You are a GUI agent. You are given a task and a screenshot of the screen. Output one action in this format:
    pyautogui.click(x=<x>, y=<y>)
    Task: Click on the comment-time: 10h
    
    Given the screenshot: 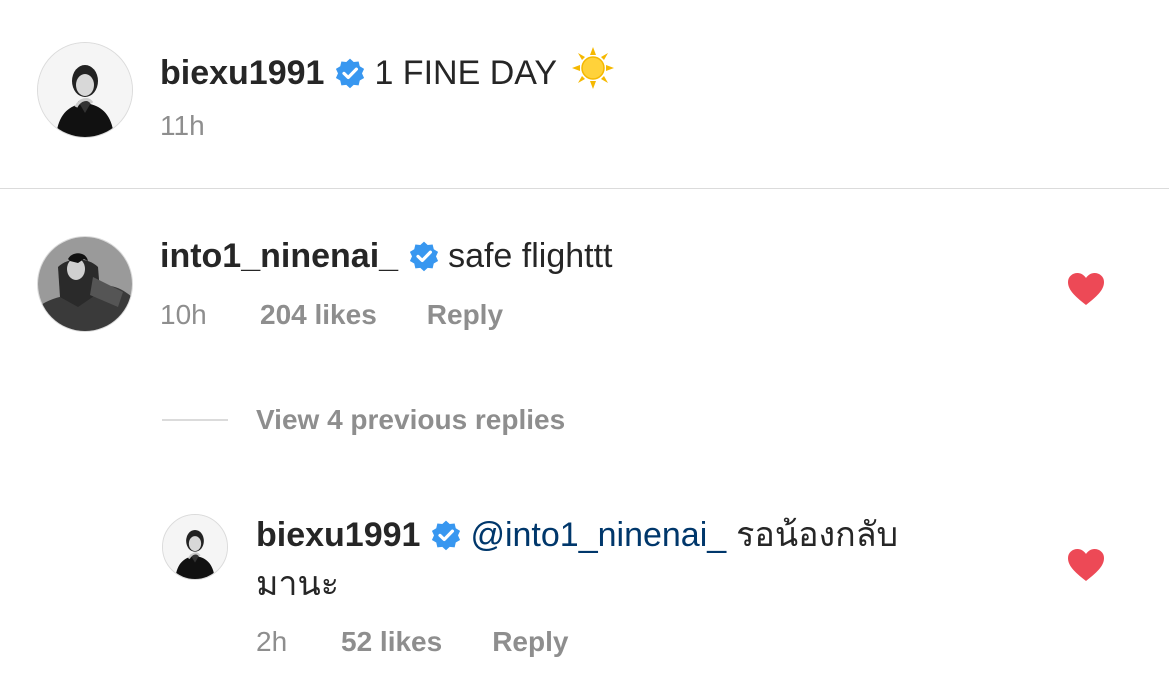 What is the action you would take?
    pyautogui.click(x=183, y=314)
    